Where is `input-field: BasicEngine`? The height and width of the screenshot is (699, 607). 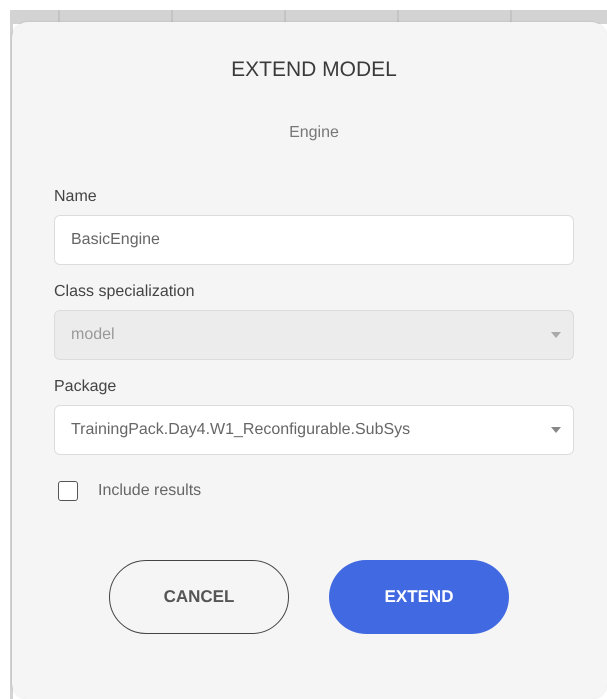
input-field: BasicEngine is located at coordinates (314, 240).